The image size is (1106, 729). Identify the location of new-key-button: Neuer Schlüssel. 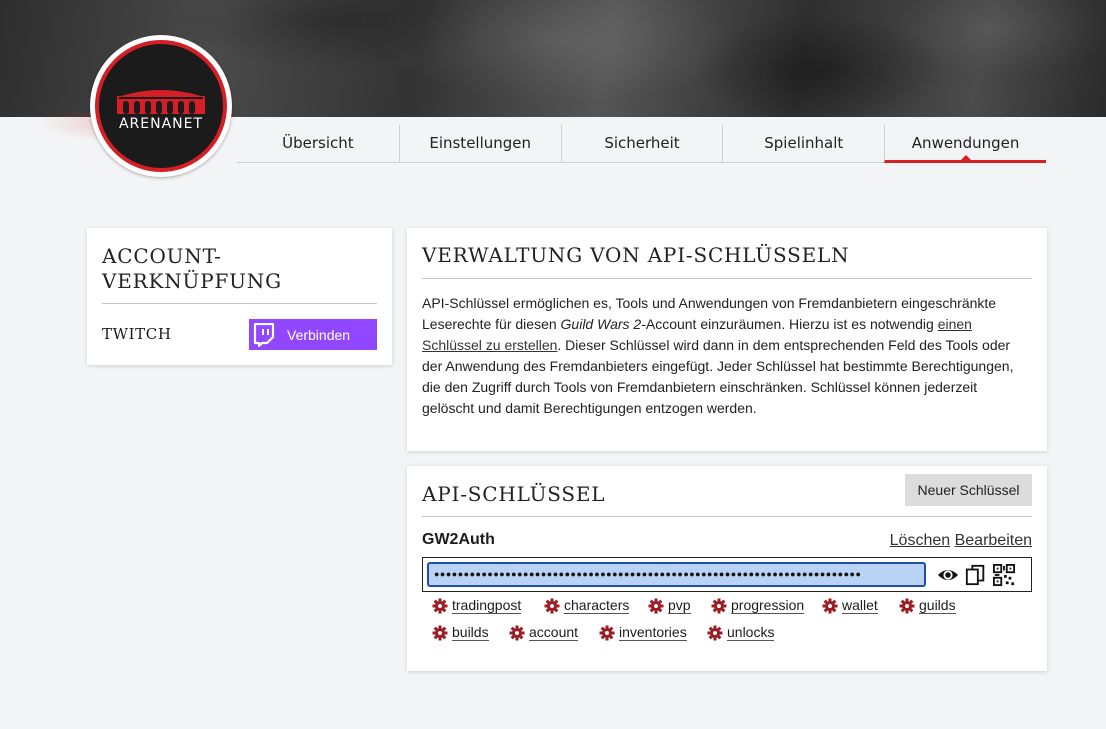
(968, 490).